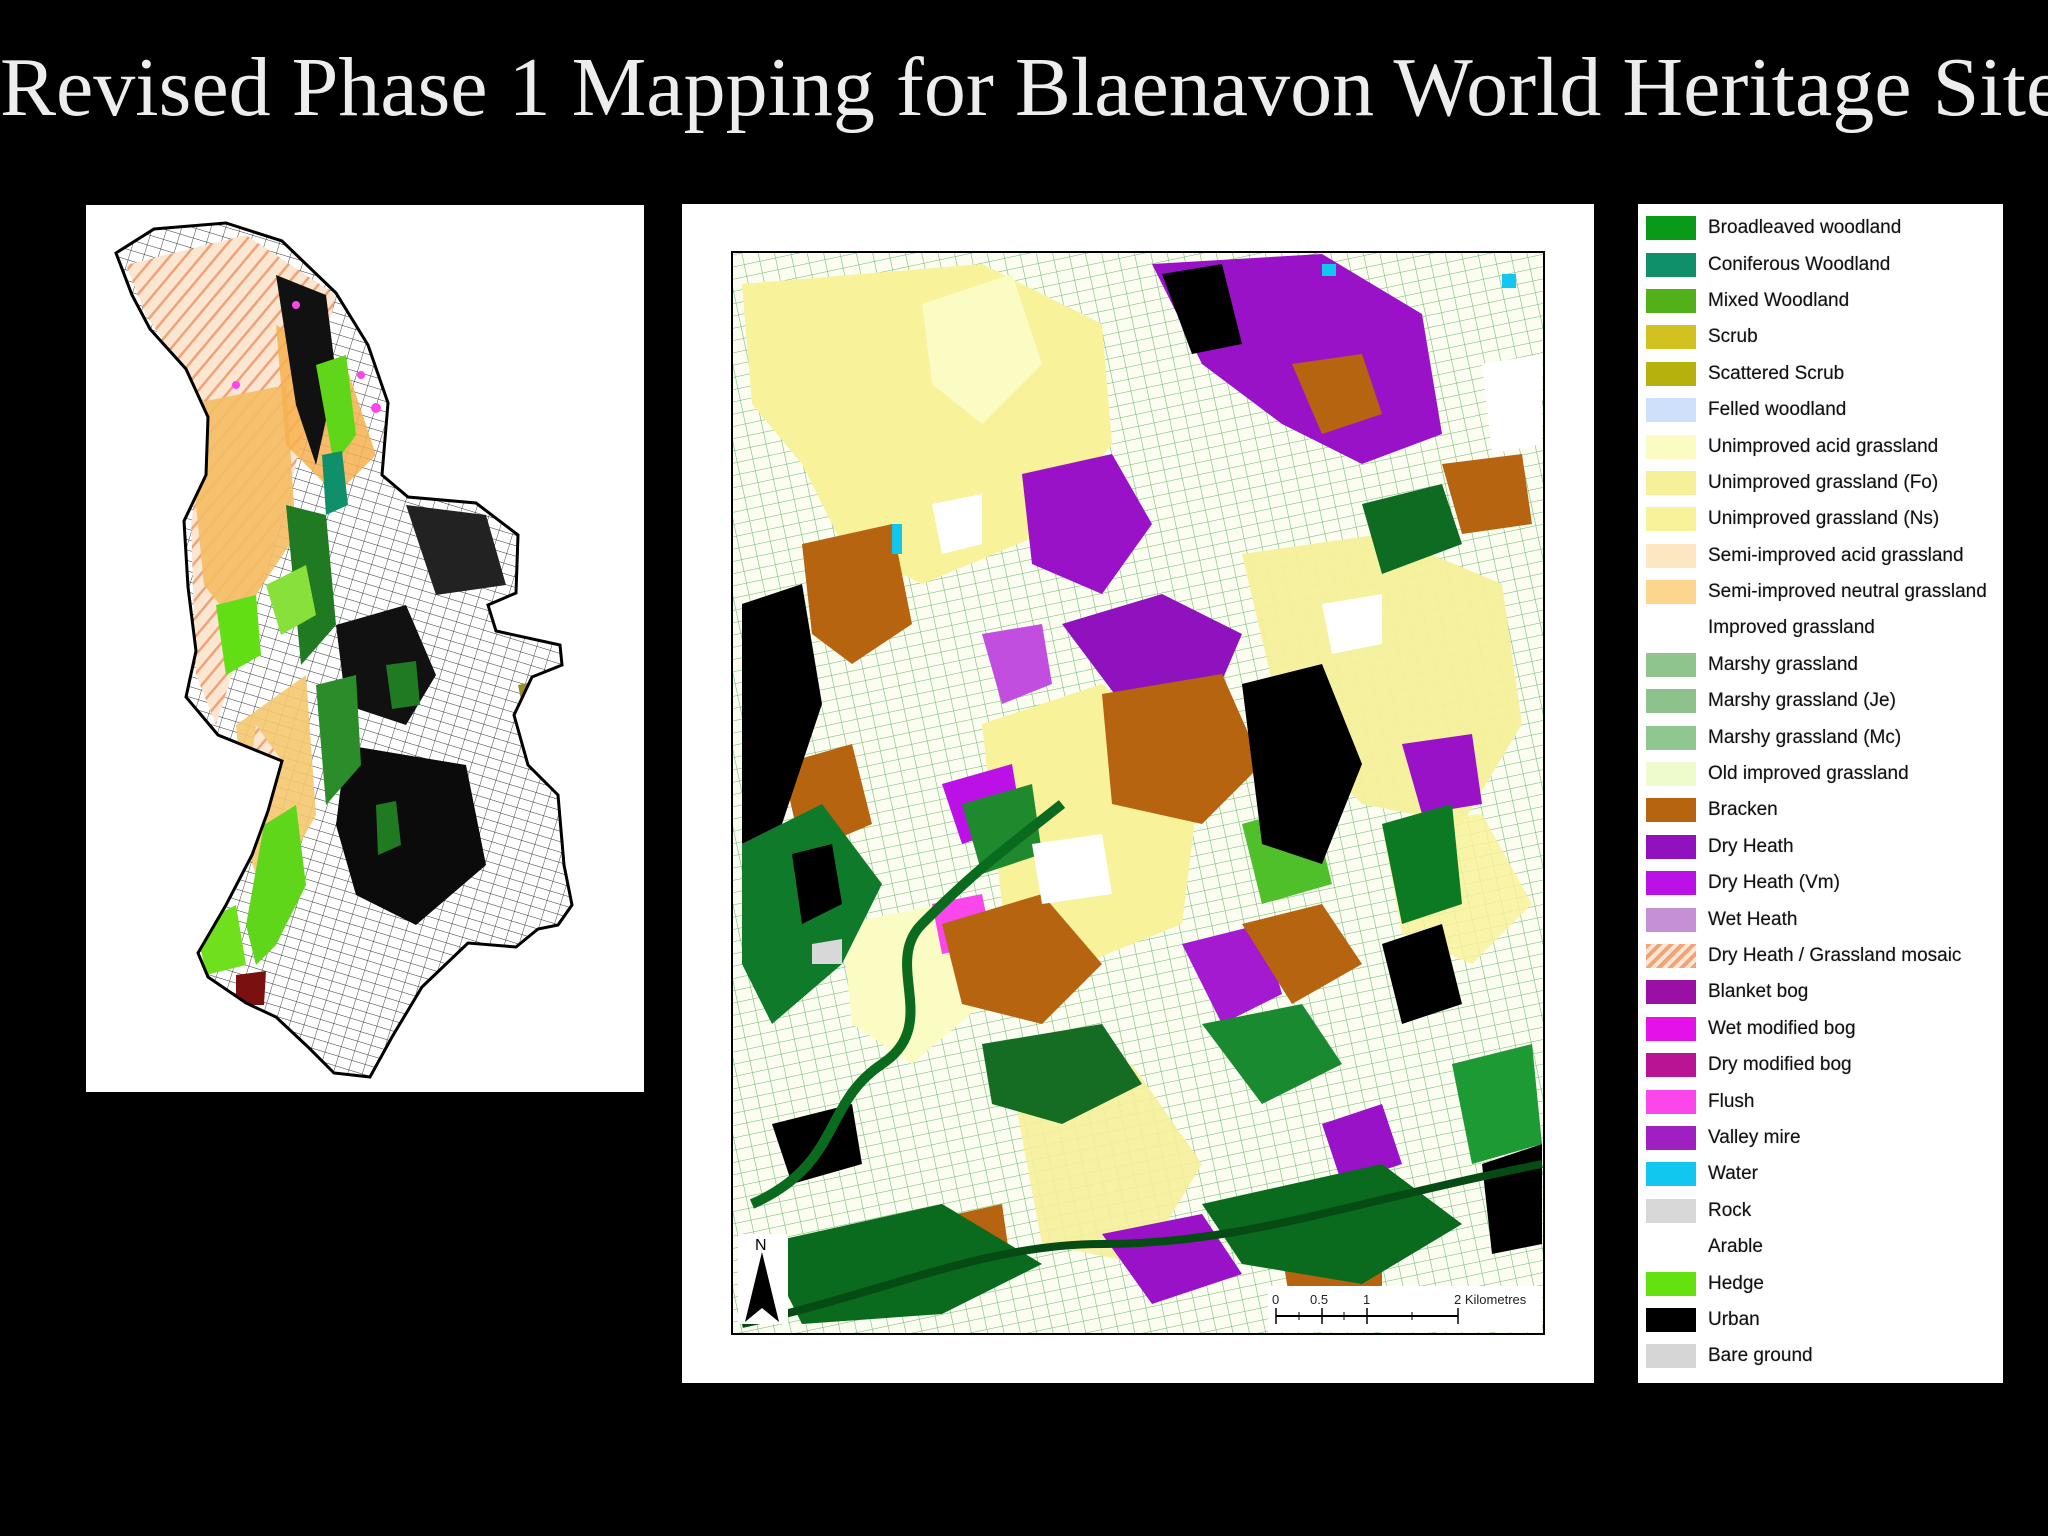  I want to click on legend-label: Unimproved acid grassland, so click(1823, 446).